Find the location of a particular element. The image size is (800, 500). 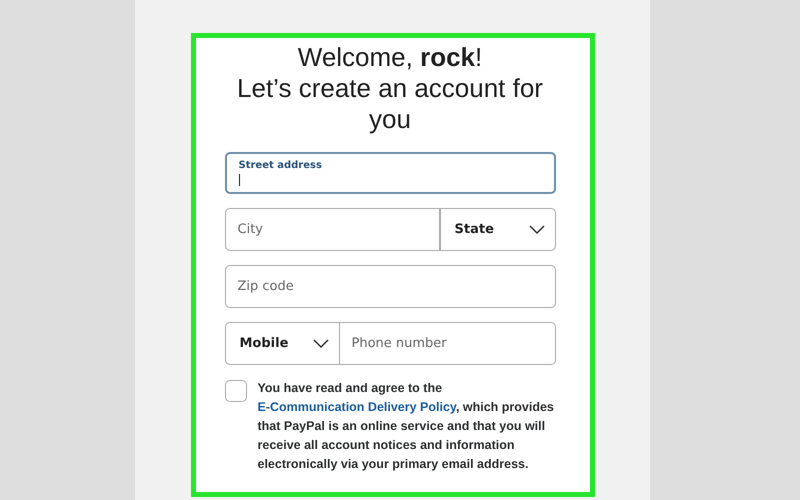

phone-type-dropdown: Mobile is located at coordinates (282, 343).